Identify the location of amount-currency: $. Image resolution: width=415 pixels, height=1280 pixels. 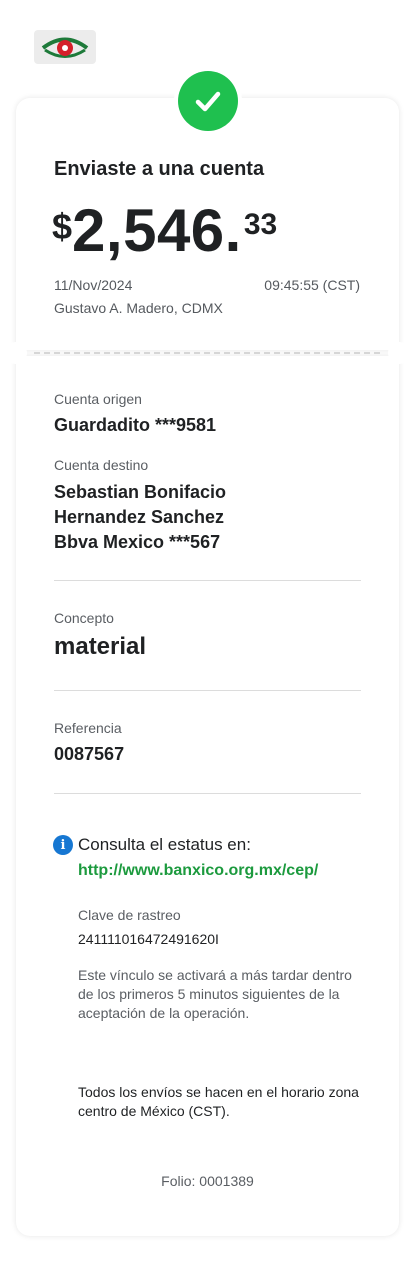
(62, 226).